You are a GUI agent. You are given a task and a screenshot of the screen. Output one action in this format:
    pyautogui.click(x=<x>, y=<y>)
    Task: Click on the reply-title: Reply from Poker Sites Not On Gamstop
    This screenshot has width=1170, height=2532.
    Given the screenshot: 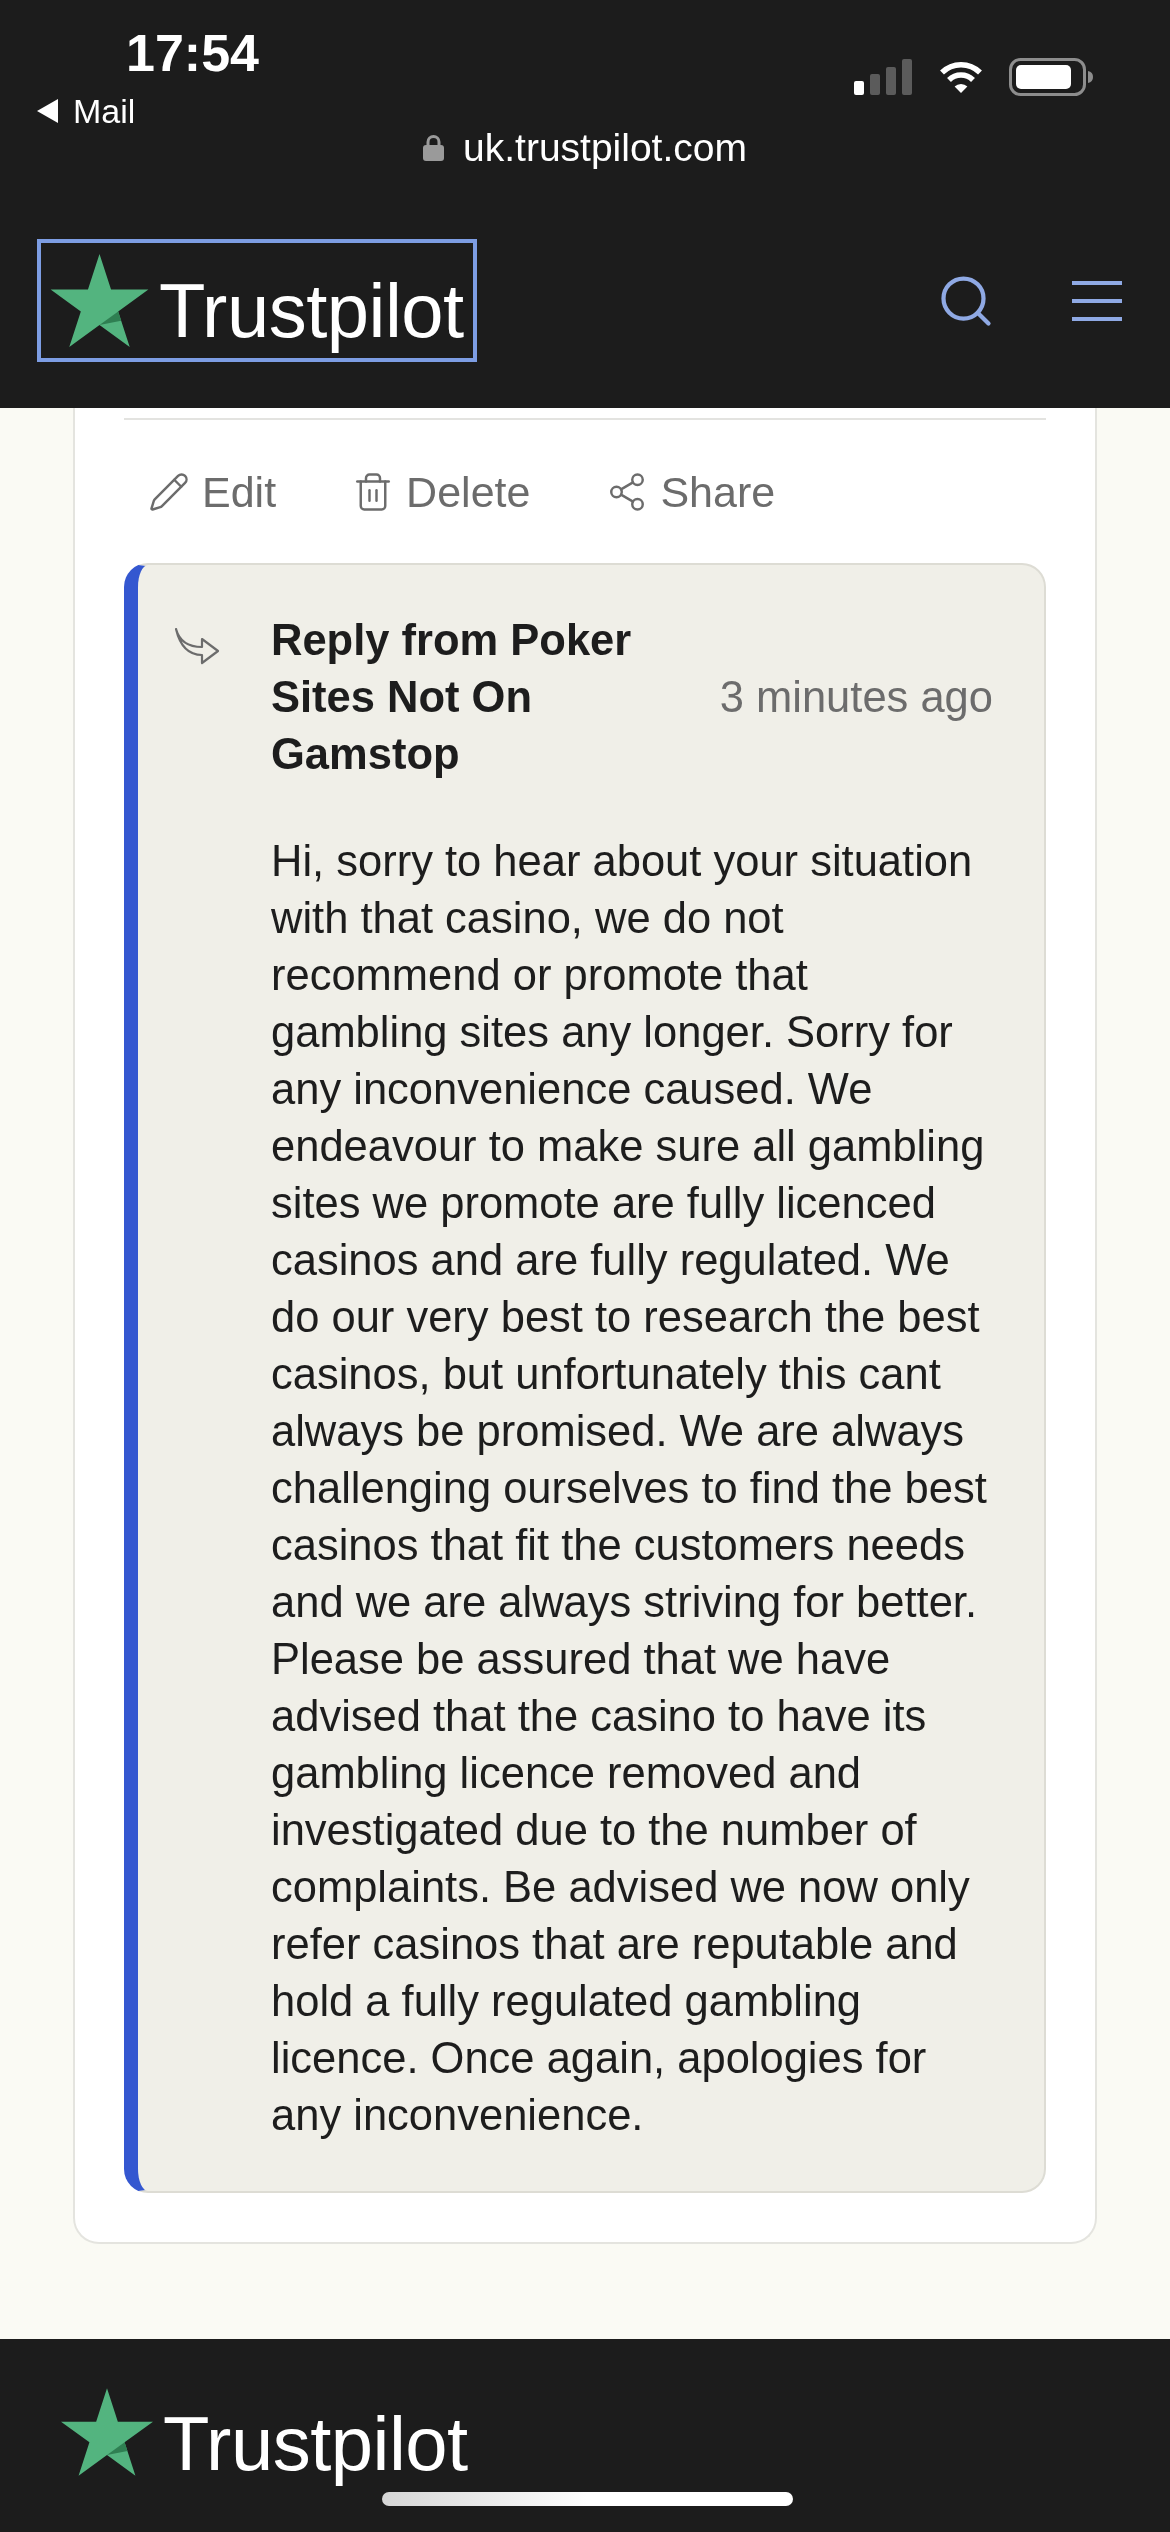 What is the action you would take?
    pyautogui.click(x=452, y=697)
    